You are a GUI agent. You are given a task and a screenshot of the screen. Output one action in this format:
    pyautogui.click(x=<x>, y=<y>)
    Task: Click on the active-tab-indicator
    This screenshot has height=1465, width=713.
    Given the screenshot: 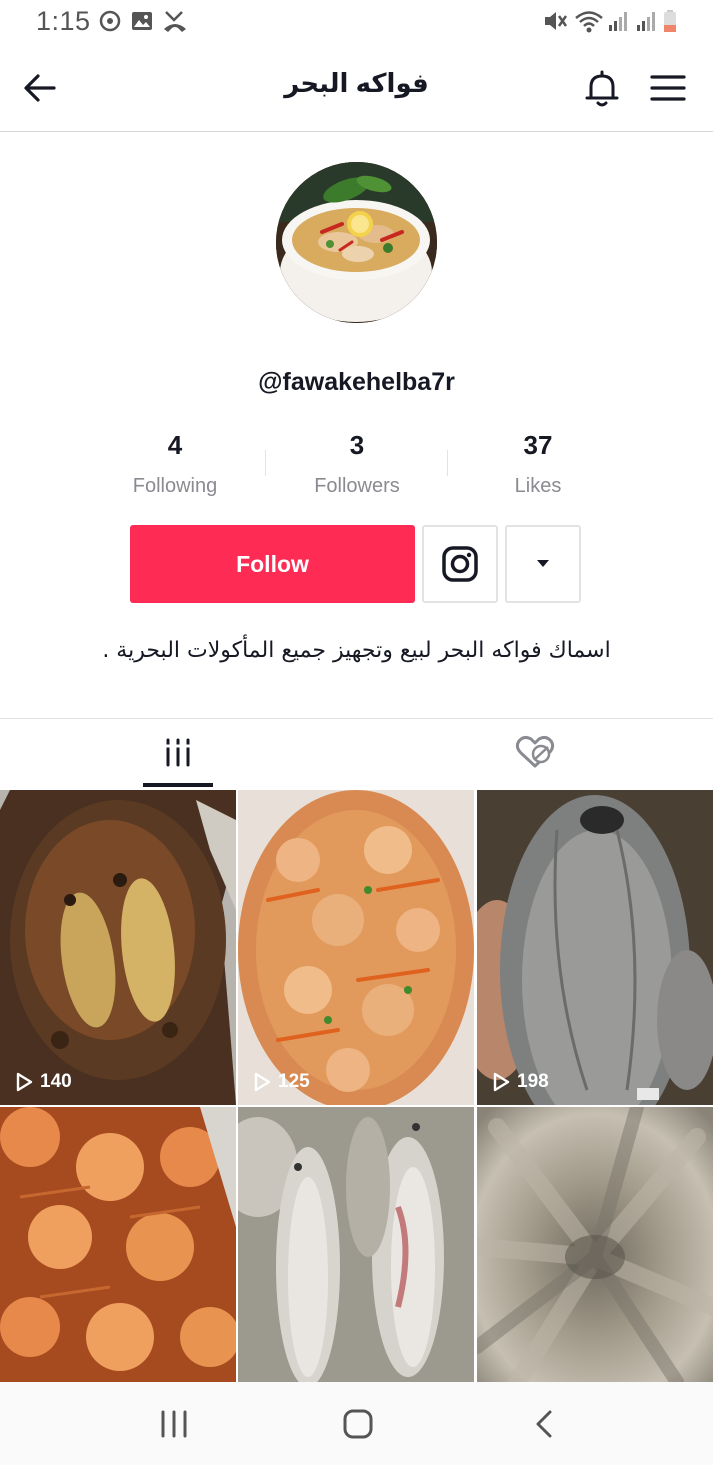 What is the action you would take?
    pyautogui.click(x=178, y=785)
    